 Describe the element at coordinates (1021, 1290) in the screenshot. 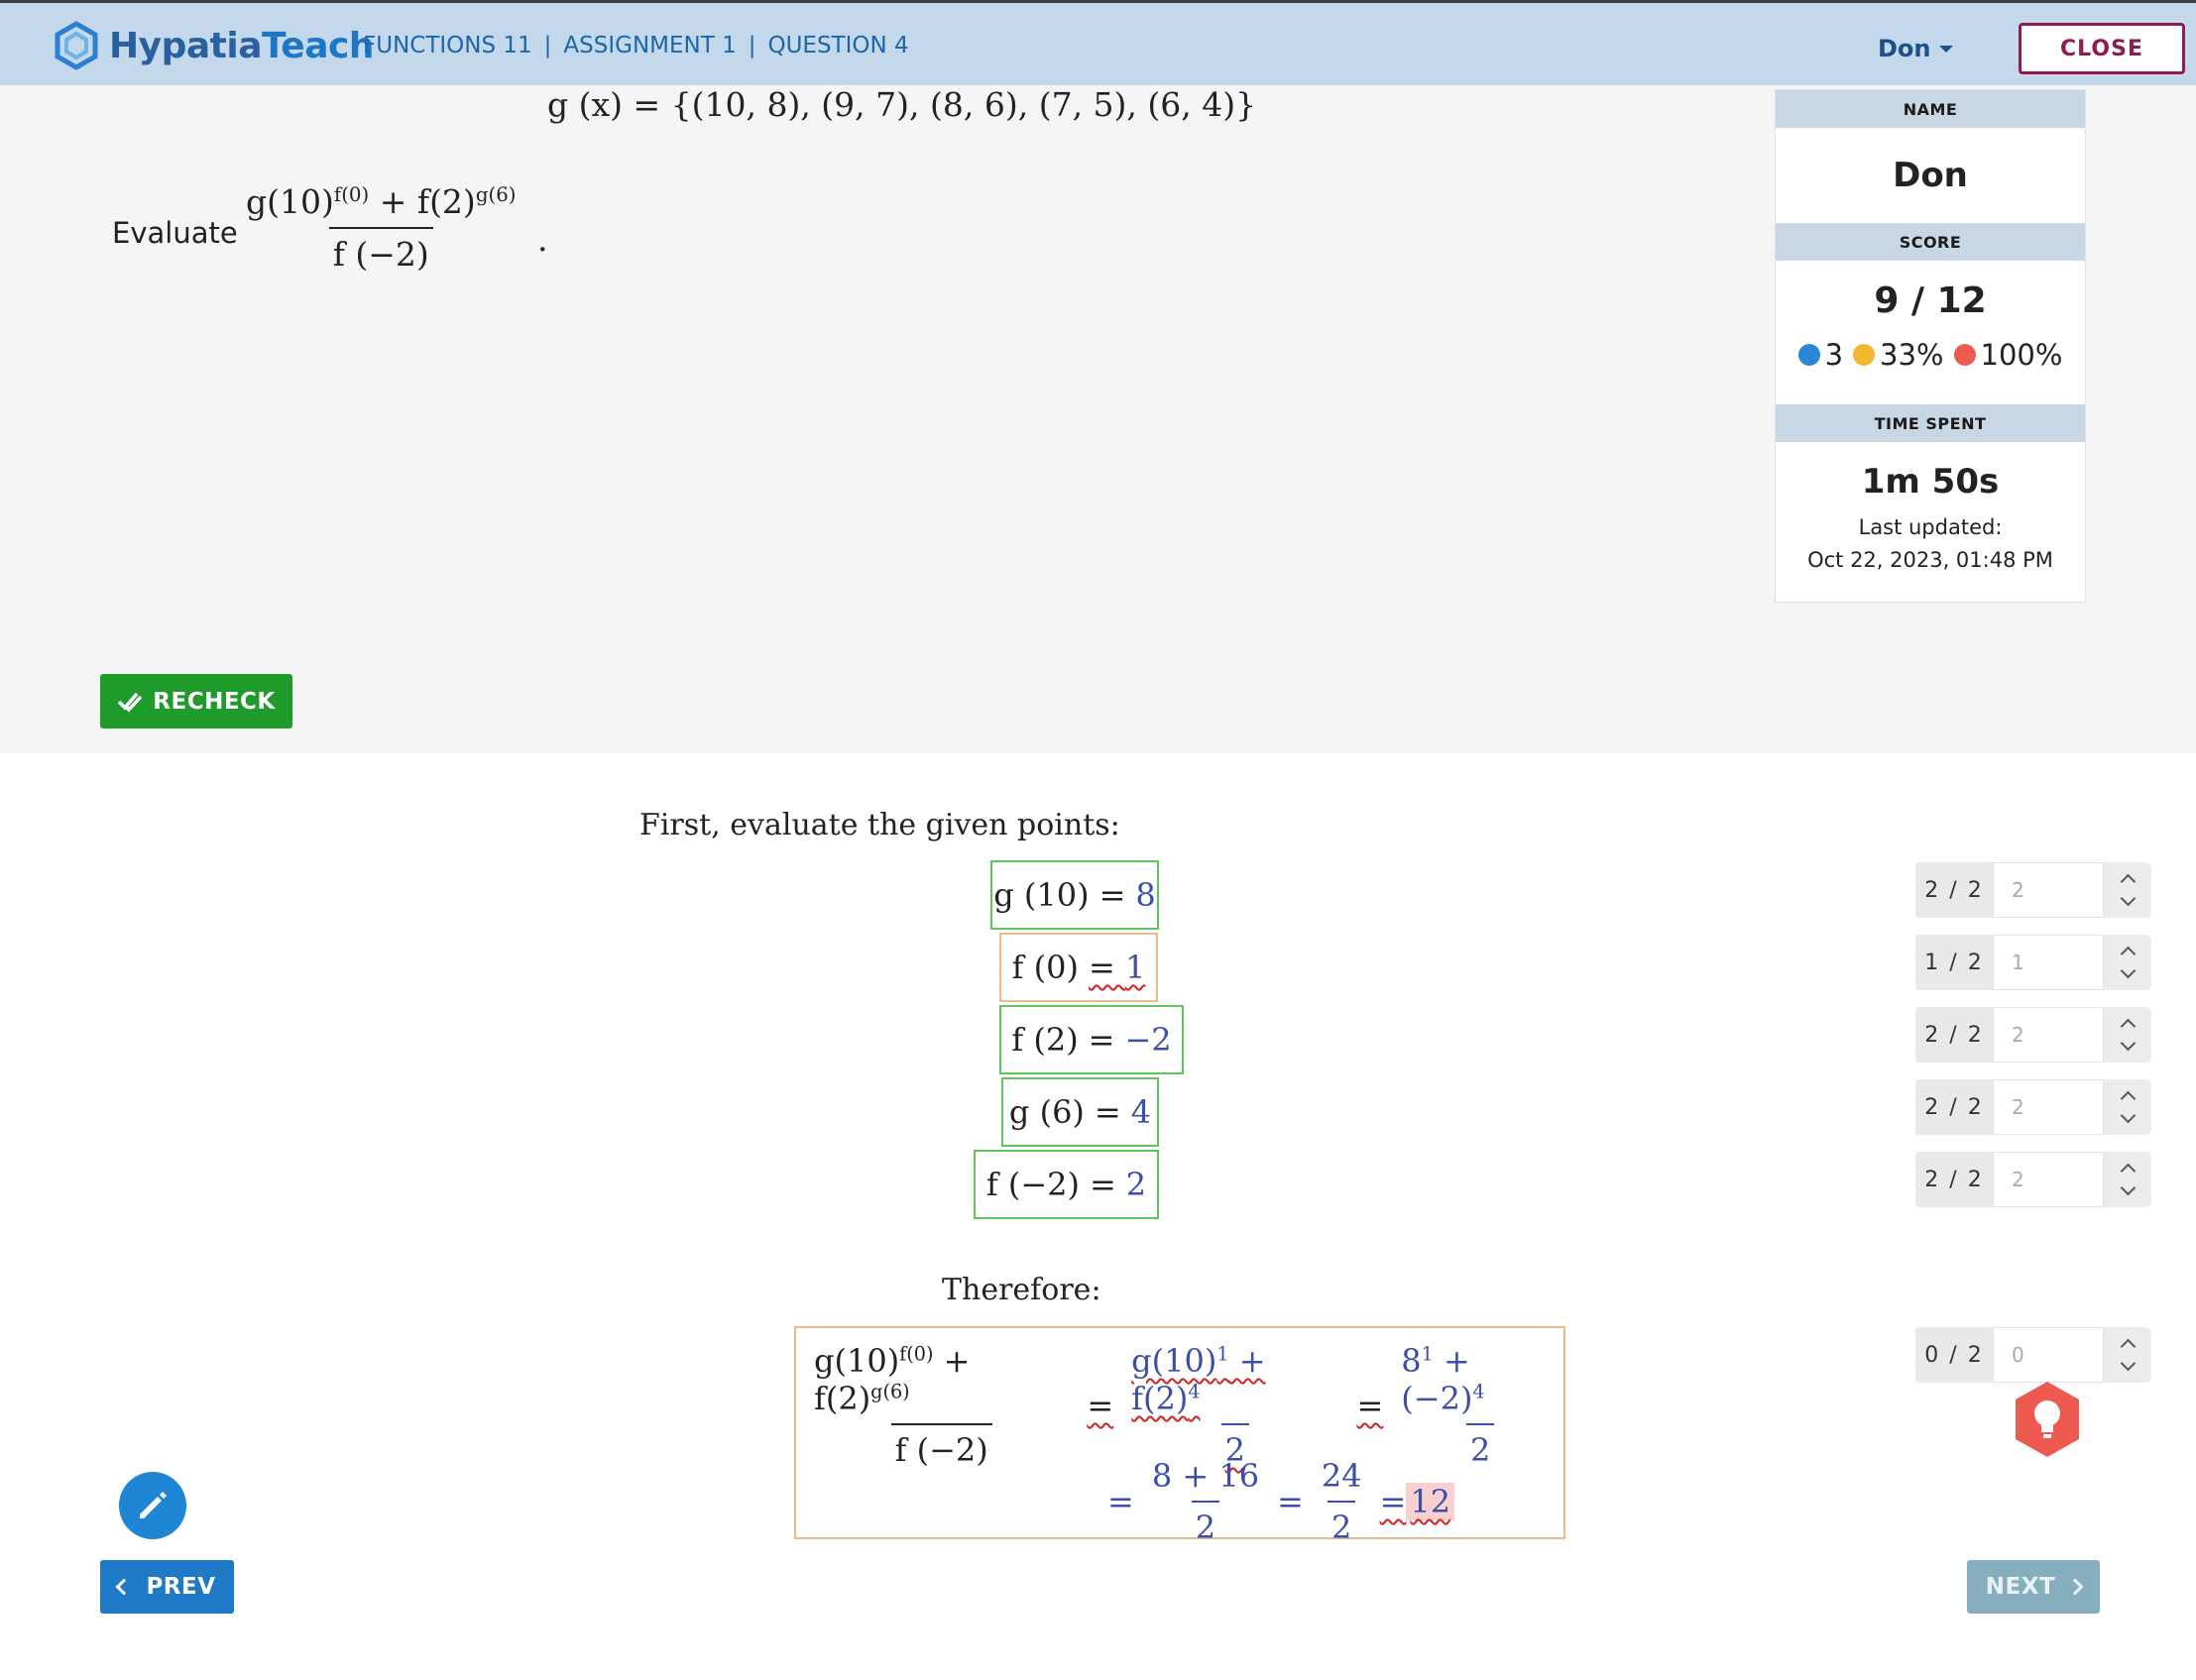

I see `therefore-label: Therefore:` at that location.